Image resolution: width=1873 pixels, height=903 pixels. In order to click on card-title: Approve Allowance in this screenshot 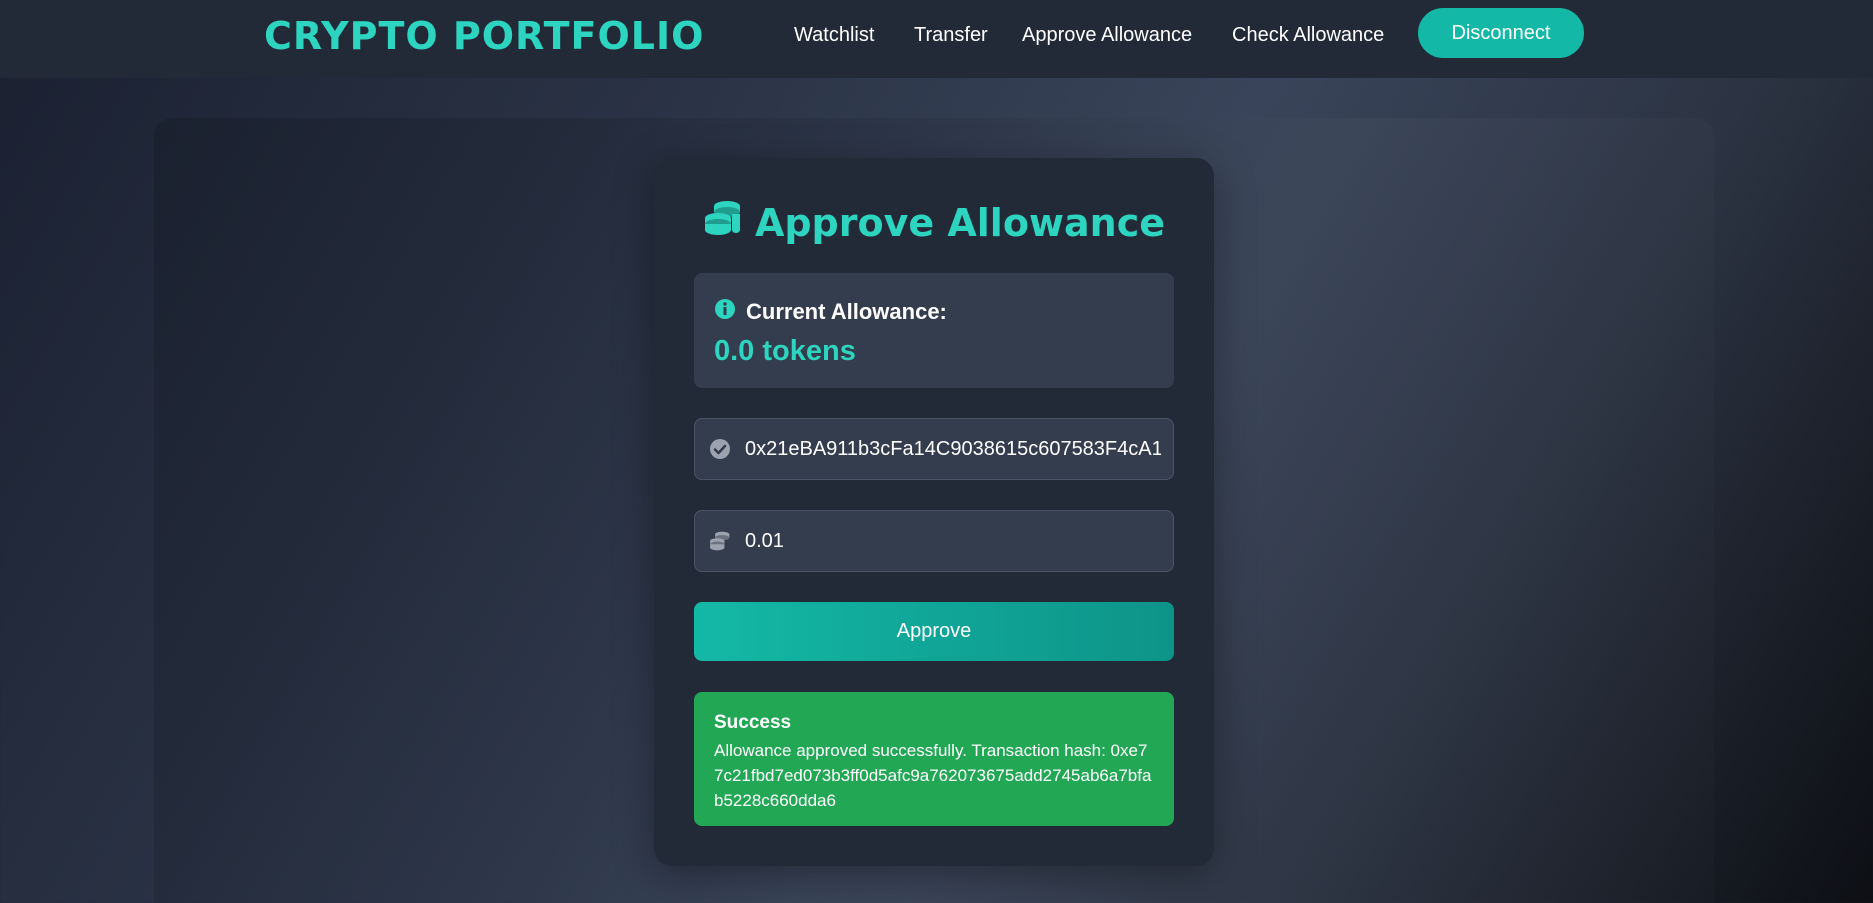, I will do `click(934, 222)`.